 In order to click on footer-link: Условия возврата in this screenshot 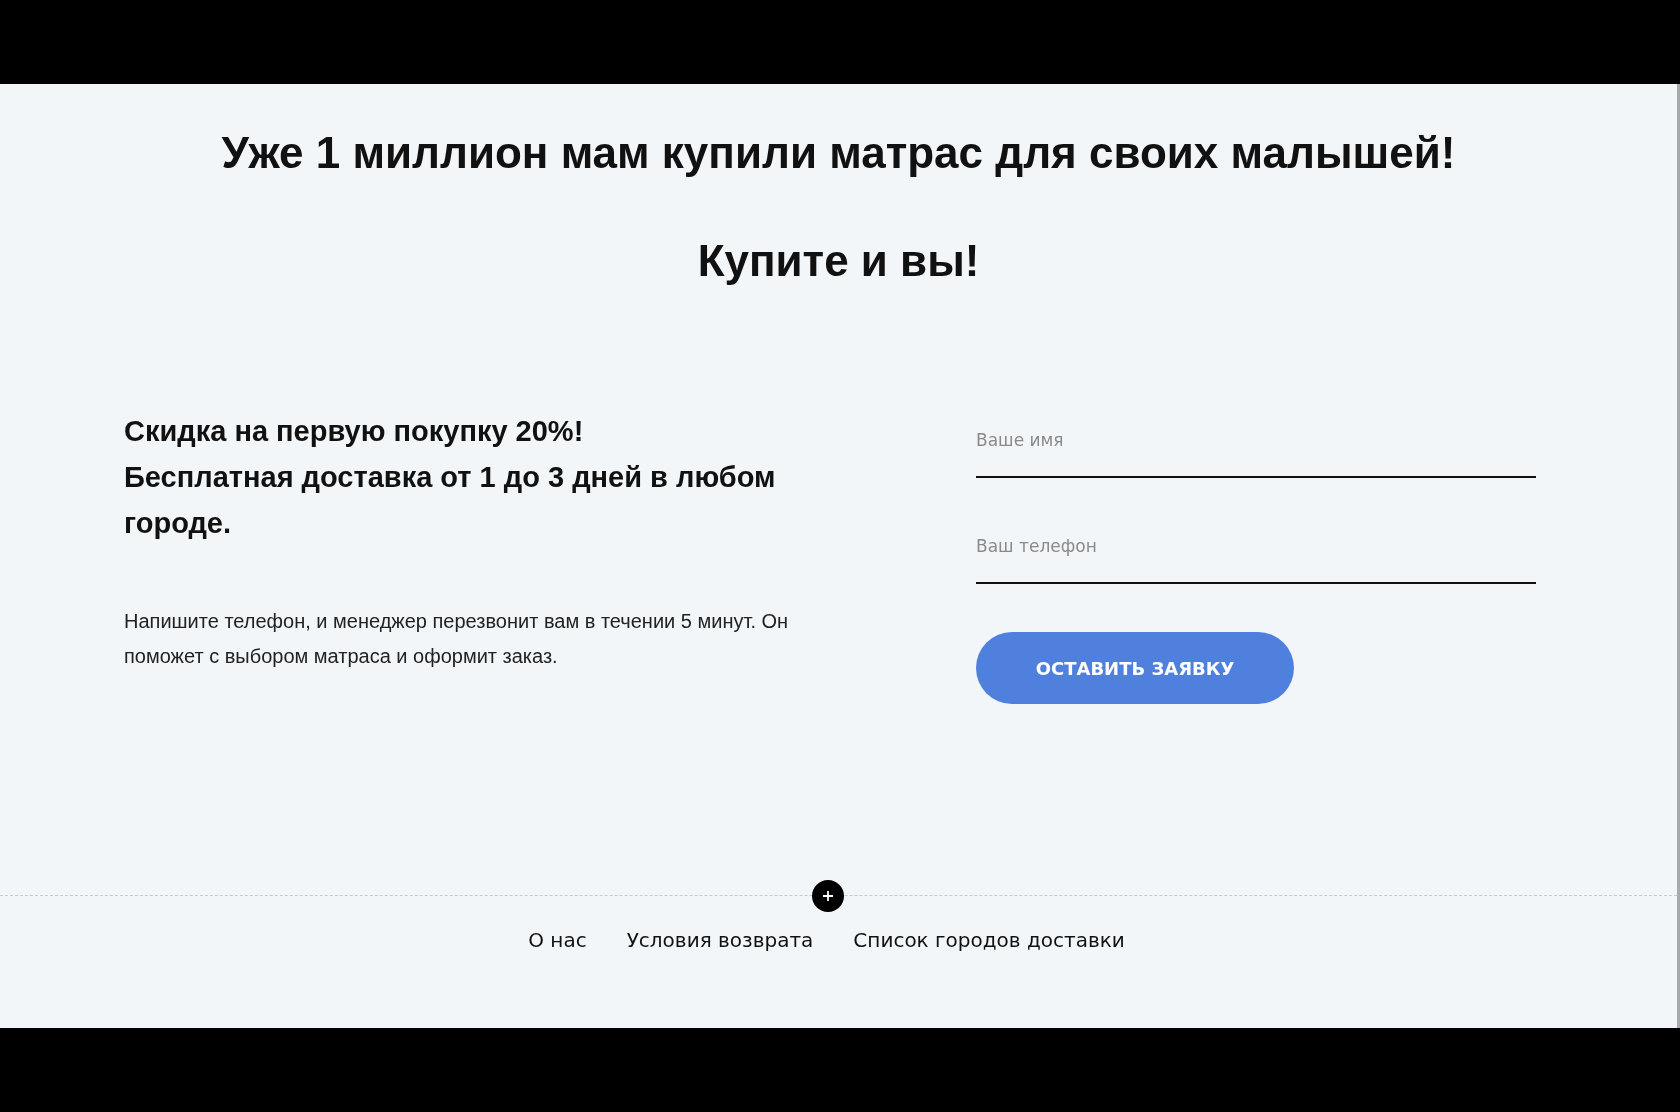, I will do `click(720, 940)`.